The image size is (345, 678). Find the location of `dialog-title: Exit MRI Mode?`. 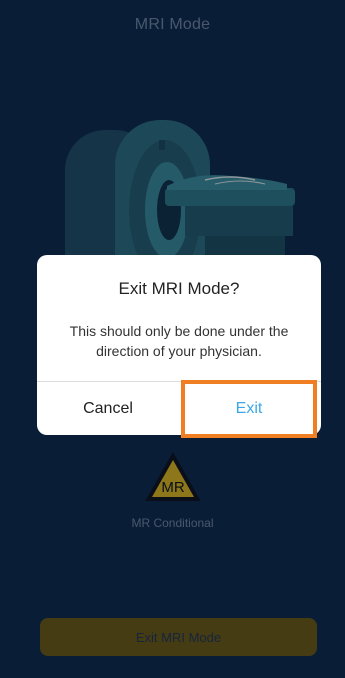

dialog-title: Exit MRI Mode? is located at coordinates (179, 288).